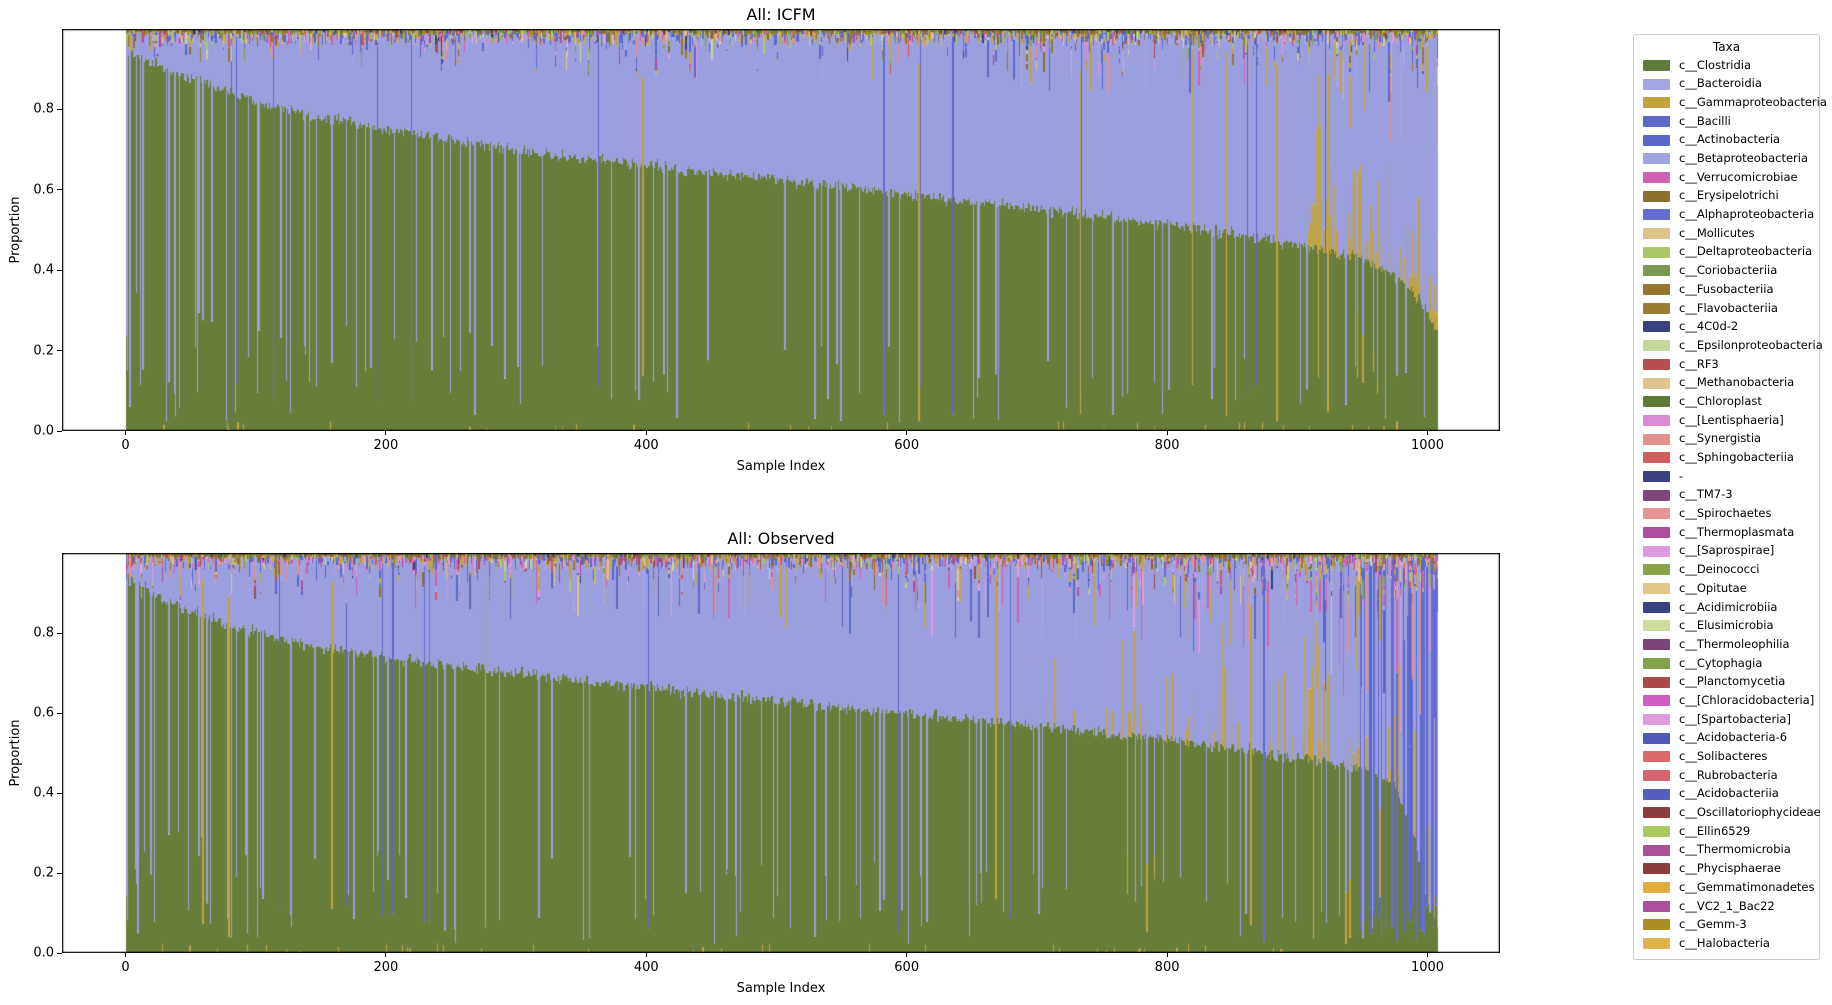 This screenshot has width=1832, height=1005. Describe the element at coordinates (1747, 886) in the screenshot. I see `legend-item-label: c__Gemmatimonadetes` at that location.